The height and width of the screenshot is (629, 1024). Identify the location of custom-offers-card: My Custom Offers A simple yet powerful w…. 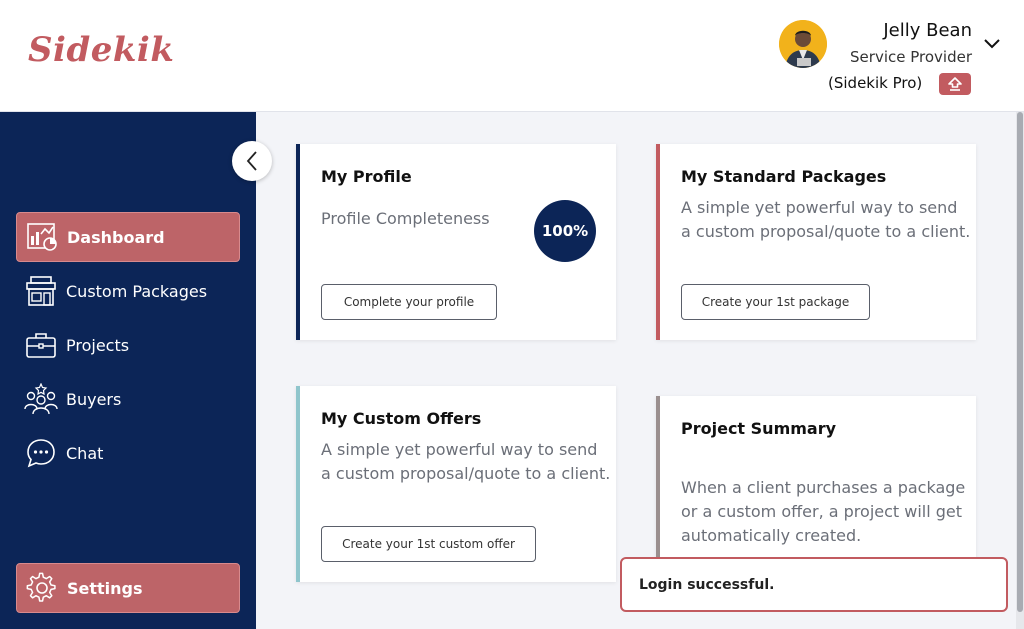
(456, 484).